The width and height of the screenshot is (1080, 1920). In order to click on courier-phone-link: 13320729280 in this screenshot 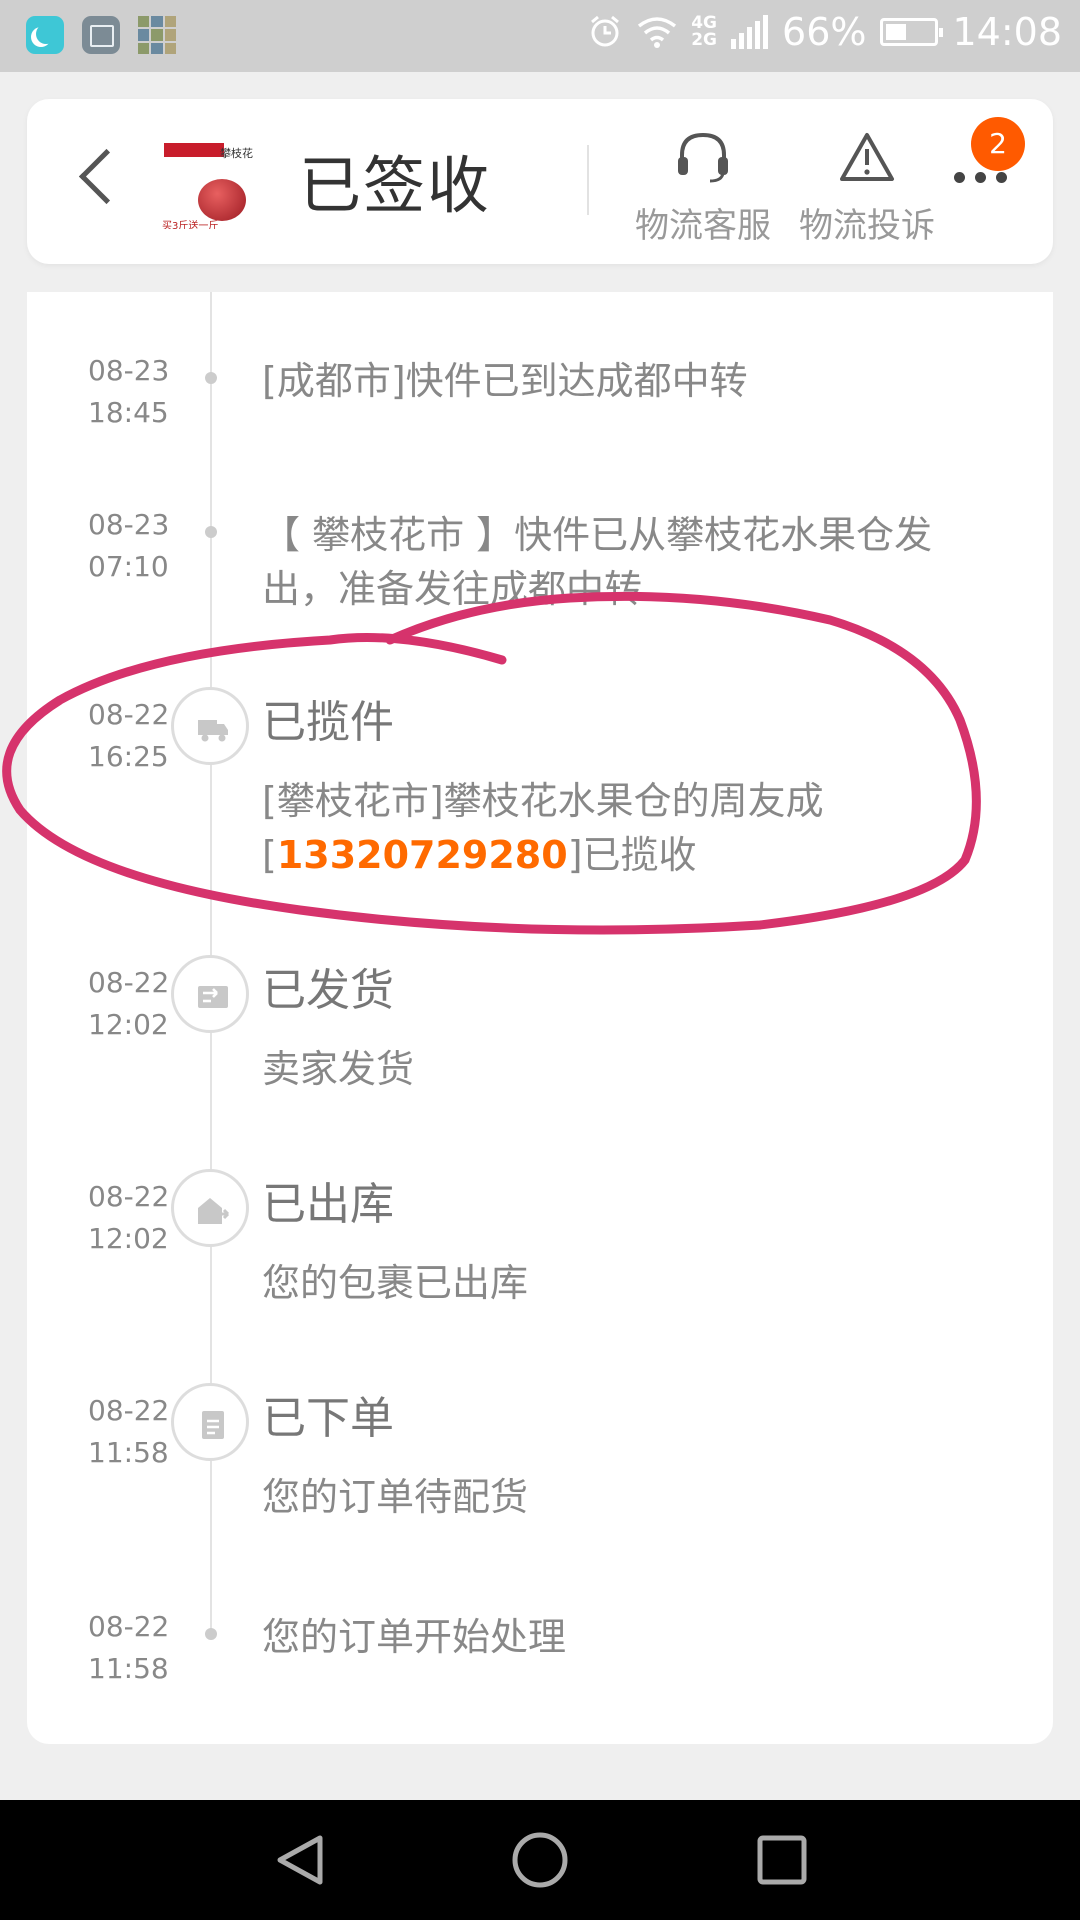, I will do `click(422, 855)`.